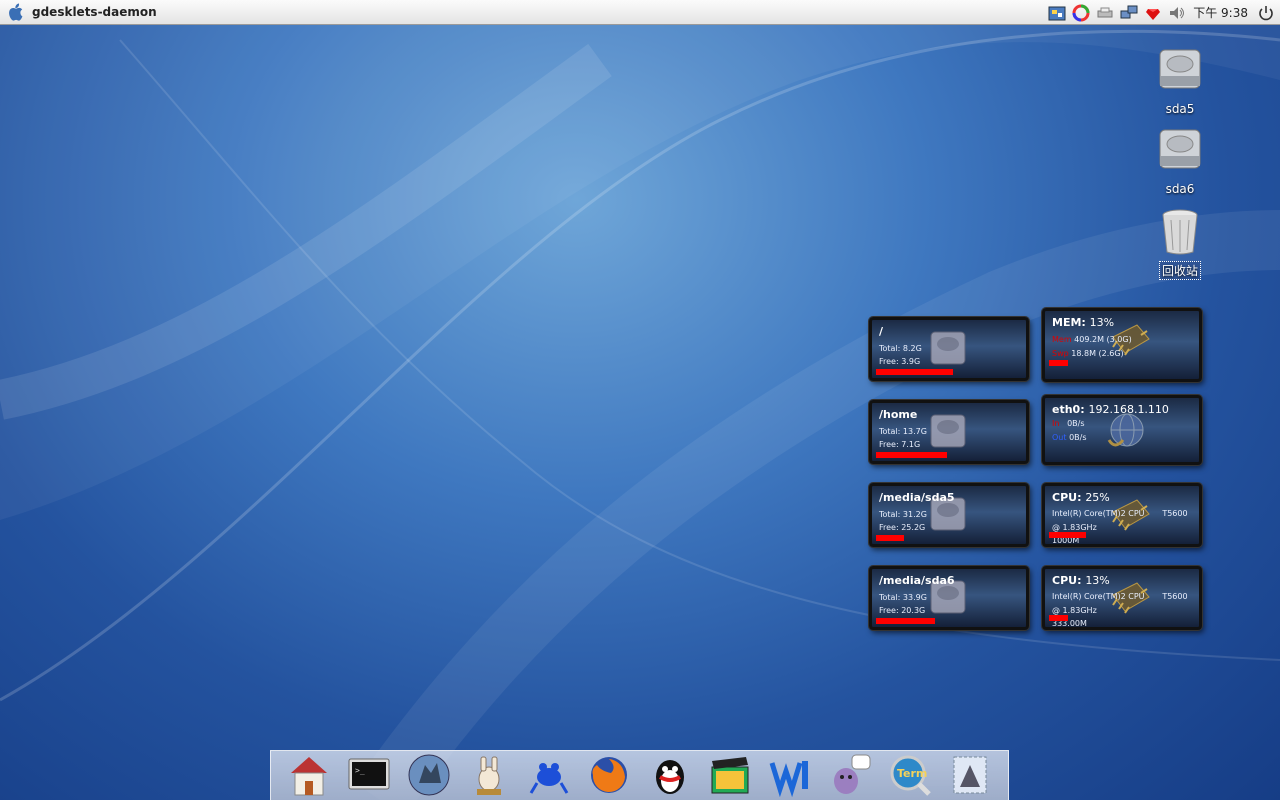  What do you see at coordinates (900, 361) in the screenshot?
I see `disk-free: Free: 3.9G` at bounding box center [900, 361].